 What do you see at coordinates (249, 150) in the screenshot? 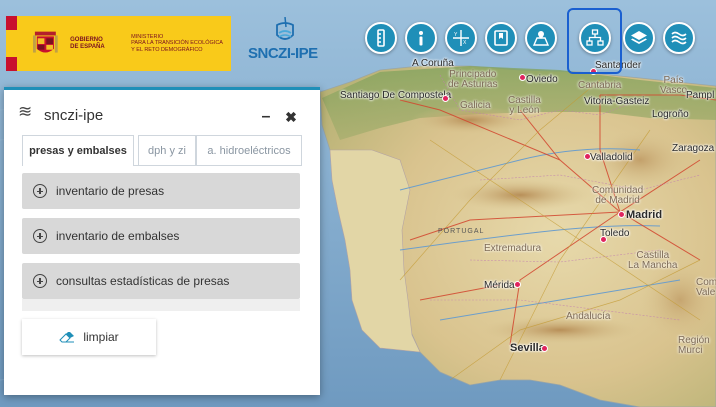
I see `tab-aprovechamientos-hidroelectricos: a. hidroeléctricos` at bounding box center [249, 150].